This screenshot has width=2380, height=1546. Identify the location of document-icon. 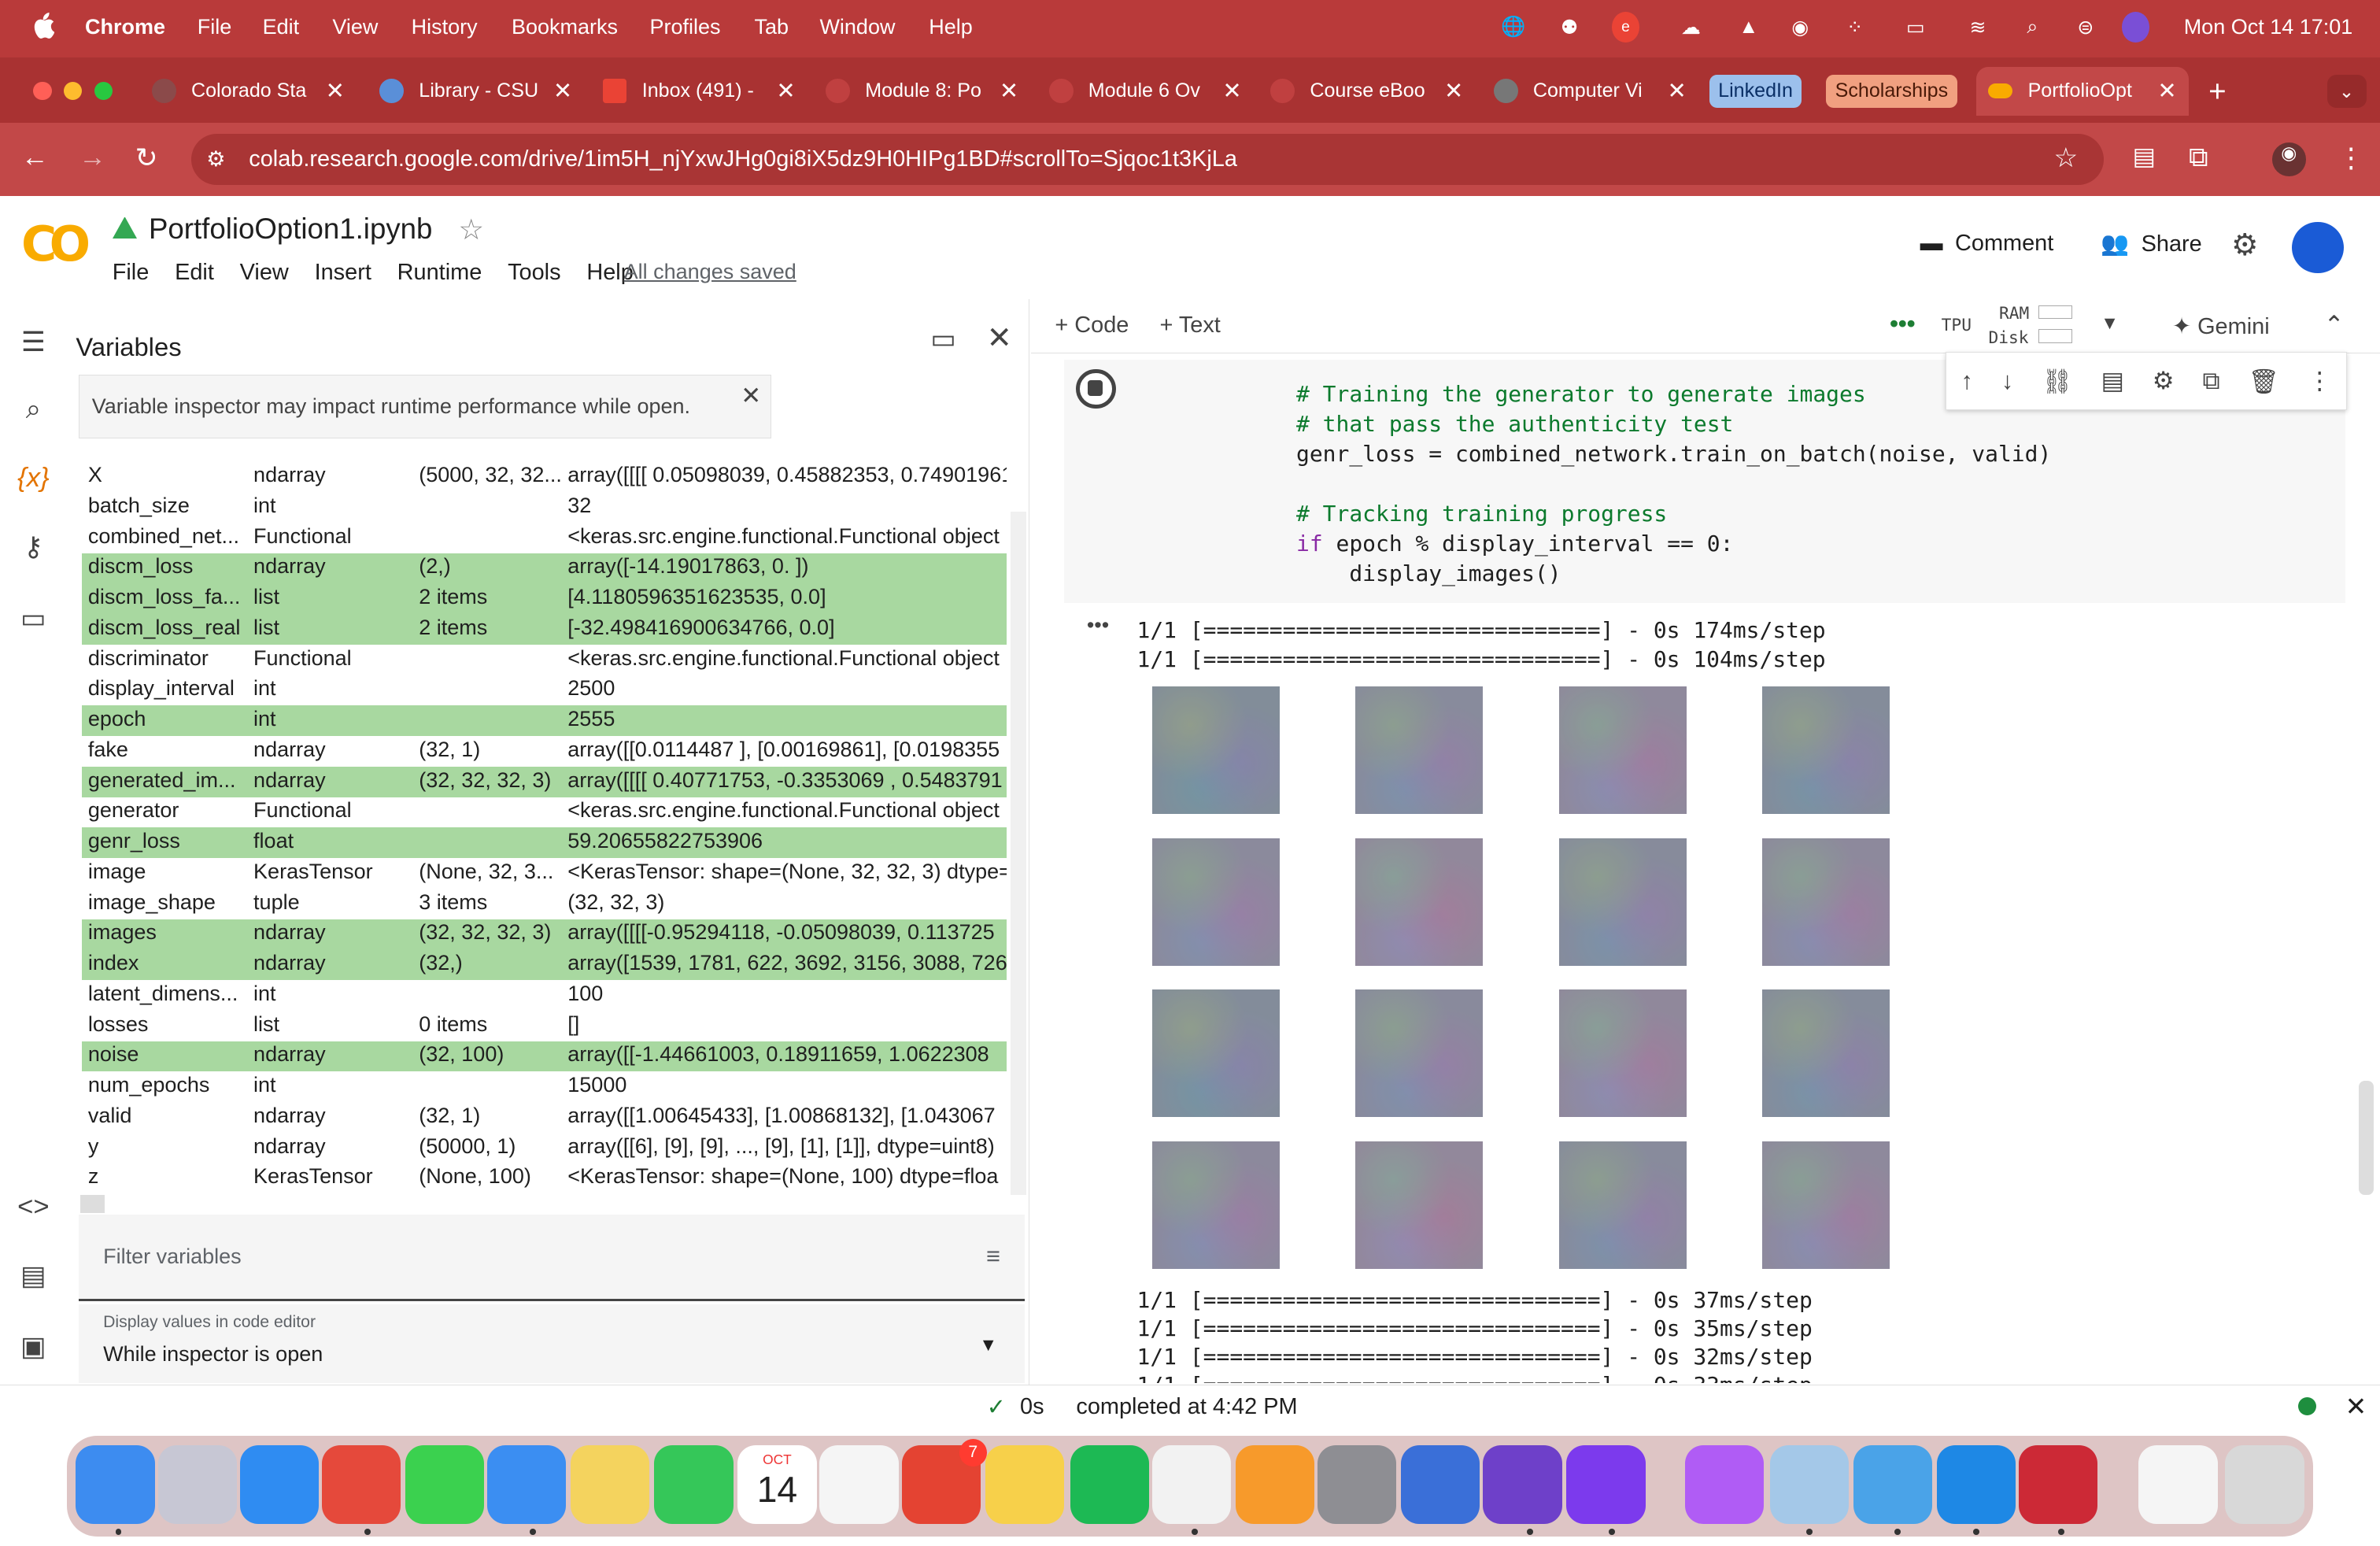
(2178, 1485).